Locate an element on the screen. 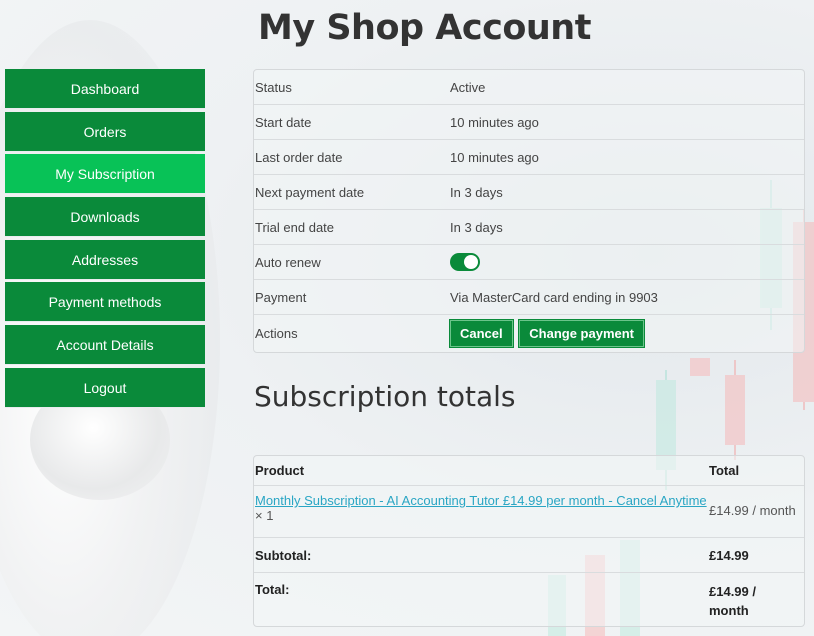 Image resolution: width=814 pixels, height=636 pixels. product-quantity: 1 is located at coordinates (270, 515).